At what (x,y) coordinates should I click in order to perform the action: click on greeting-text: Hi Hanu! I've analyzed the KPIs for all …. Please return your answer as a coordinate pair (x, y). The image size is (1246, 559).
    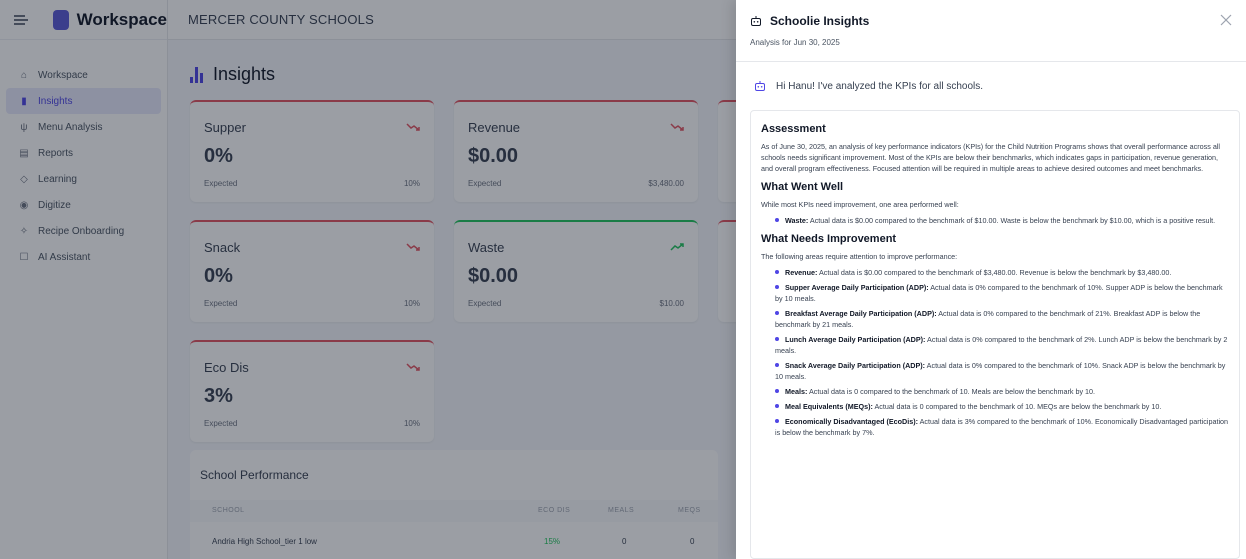
    Looking at the image, I should click on (880, 86).